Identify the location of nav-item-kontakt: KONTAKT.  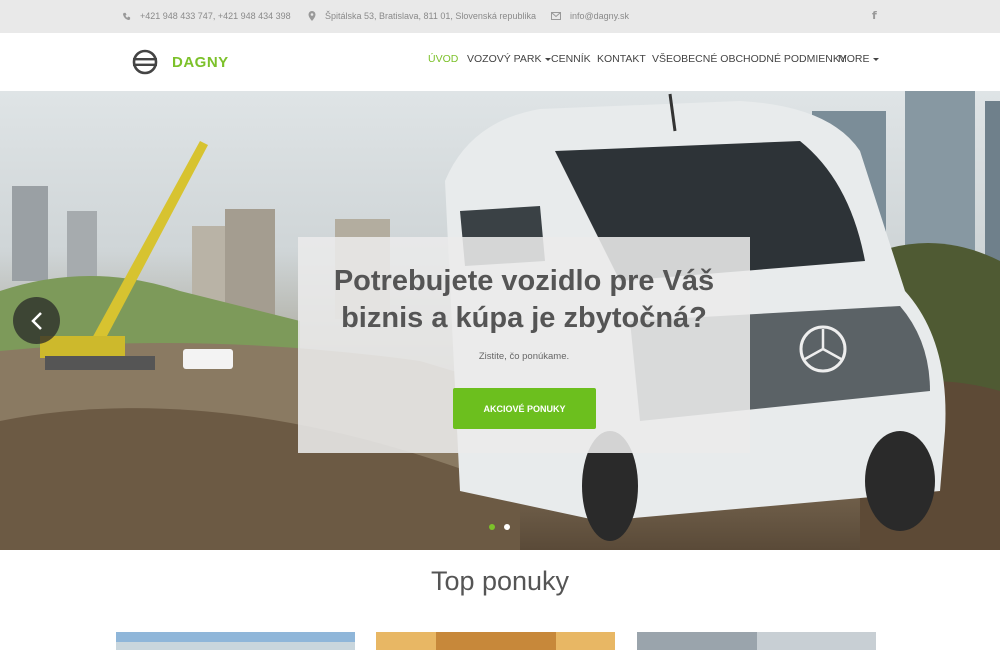
(621, 59).